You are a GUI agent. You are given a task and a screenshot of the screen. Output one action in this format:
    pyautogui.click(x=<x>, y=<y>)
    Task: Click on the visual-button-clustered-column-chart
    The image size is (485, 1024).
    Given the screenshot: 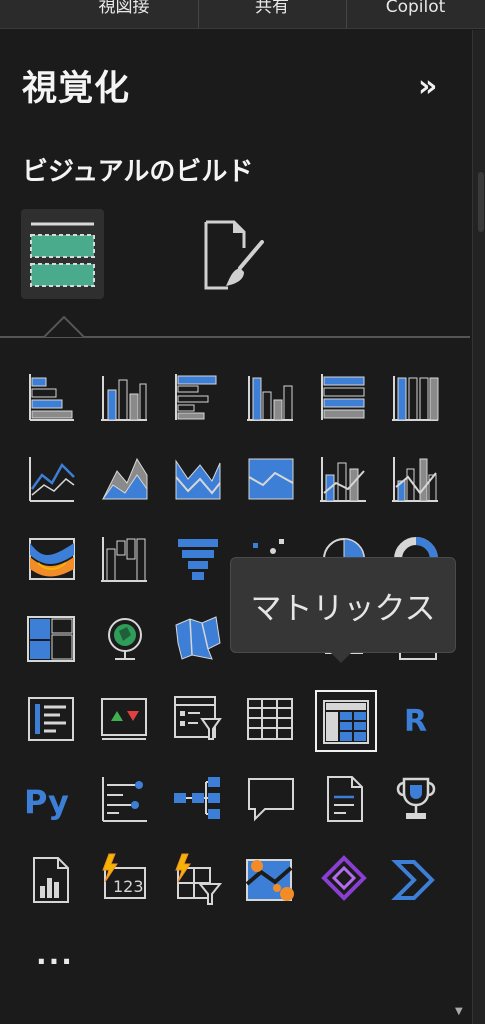 What is the action you would take?
    pyautogui.click(x=270, y=397)
    